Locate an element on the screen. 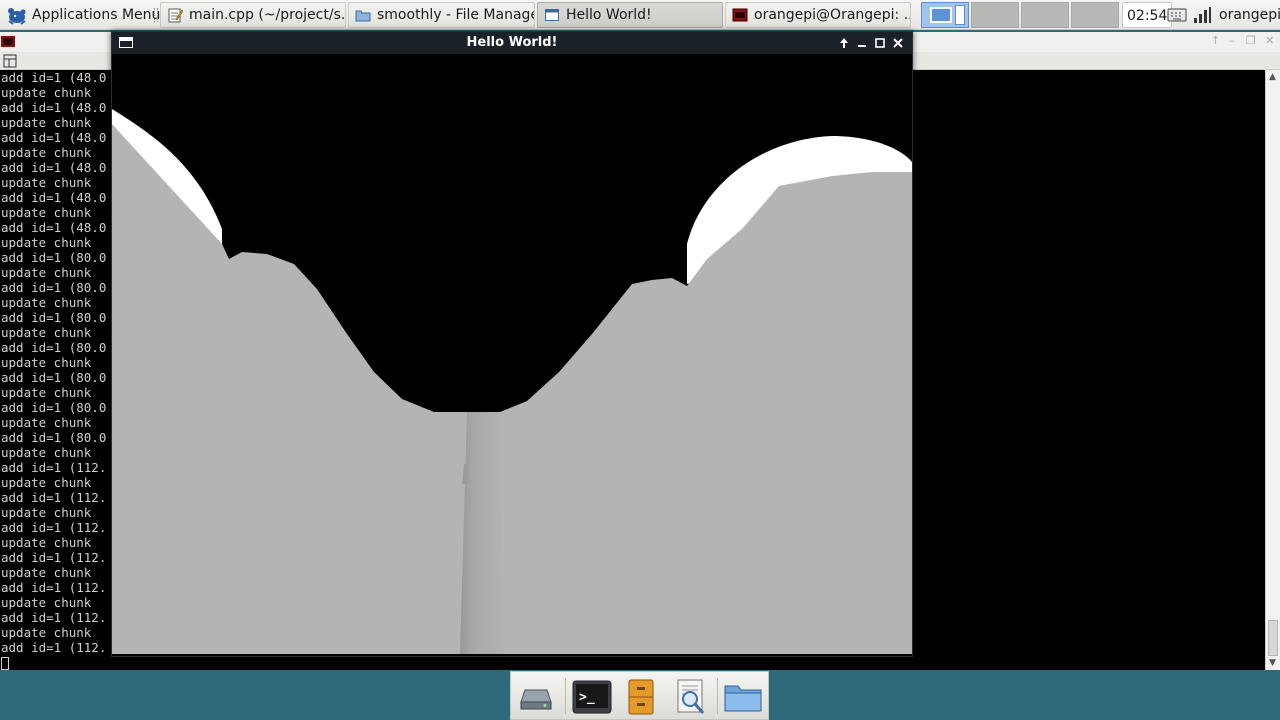 This screenshot has height=720, width=1280. clock: 02:54 is located at coordinates (1147, 15).